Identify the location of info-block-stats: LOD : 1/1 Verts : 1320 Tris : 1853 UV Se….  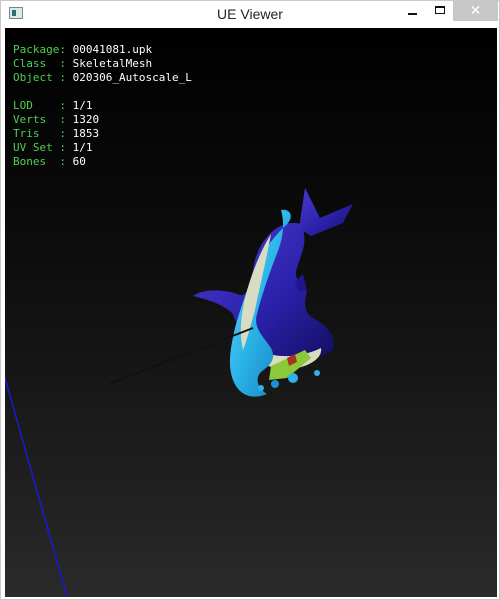
(56, 134).